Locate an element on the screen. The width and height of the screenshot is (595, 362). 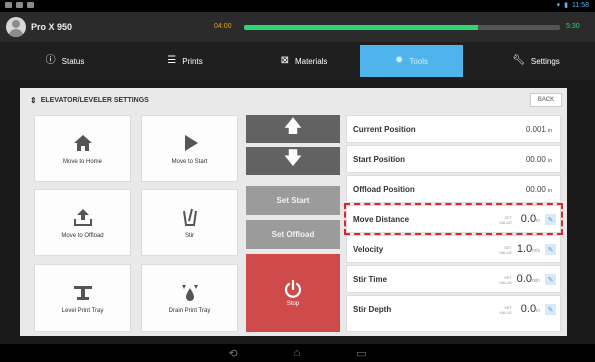
move-down-button: 🡇︎ is located at coordinates (293, 161).